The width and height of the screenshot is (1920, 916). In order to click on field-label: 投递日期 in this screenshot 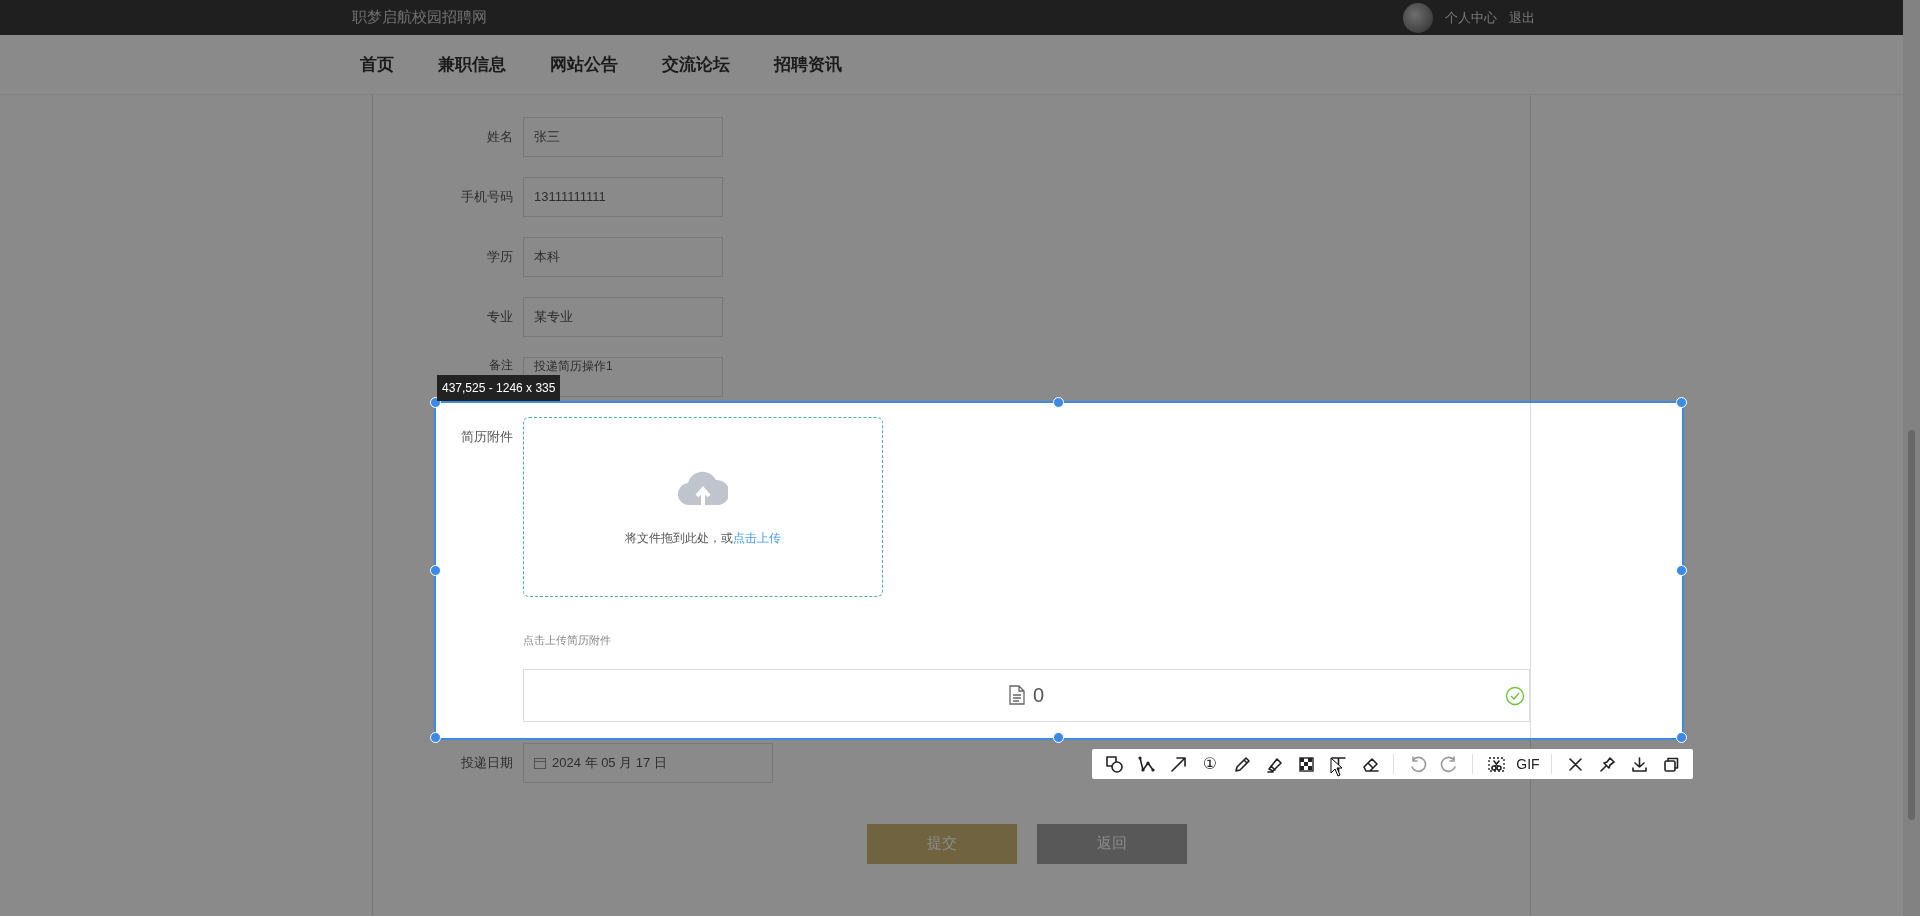, I will do `click(487, 762)`.